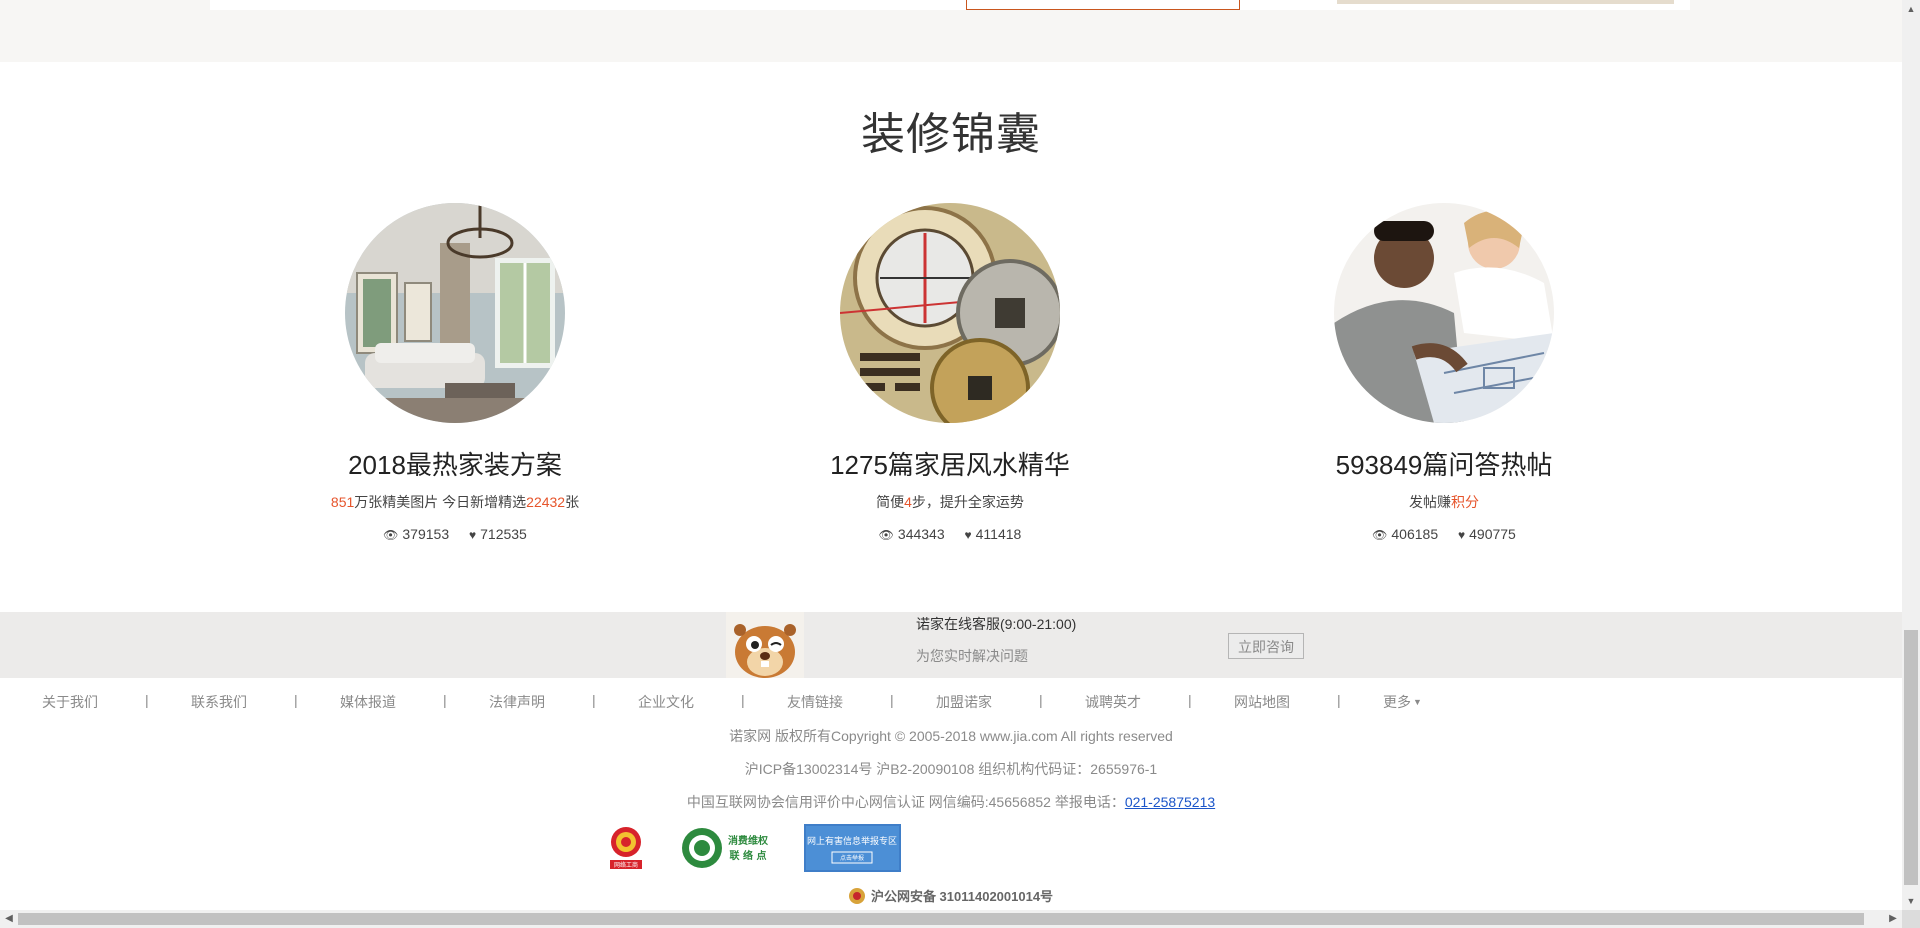  I want to click on scroll-up-icon: ▲, so click(1911, 9).